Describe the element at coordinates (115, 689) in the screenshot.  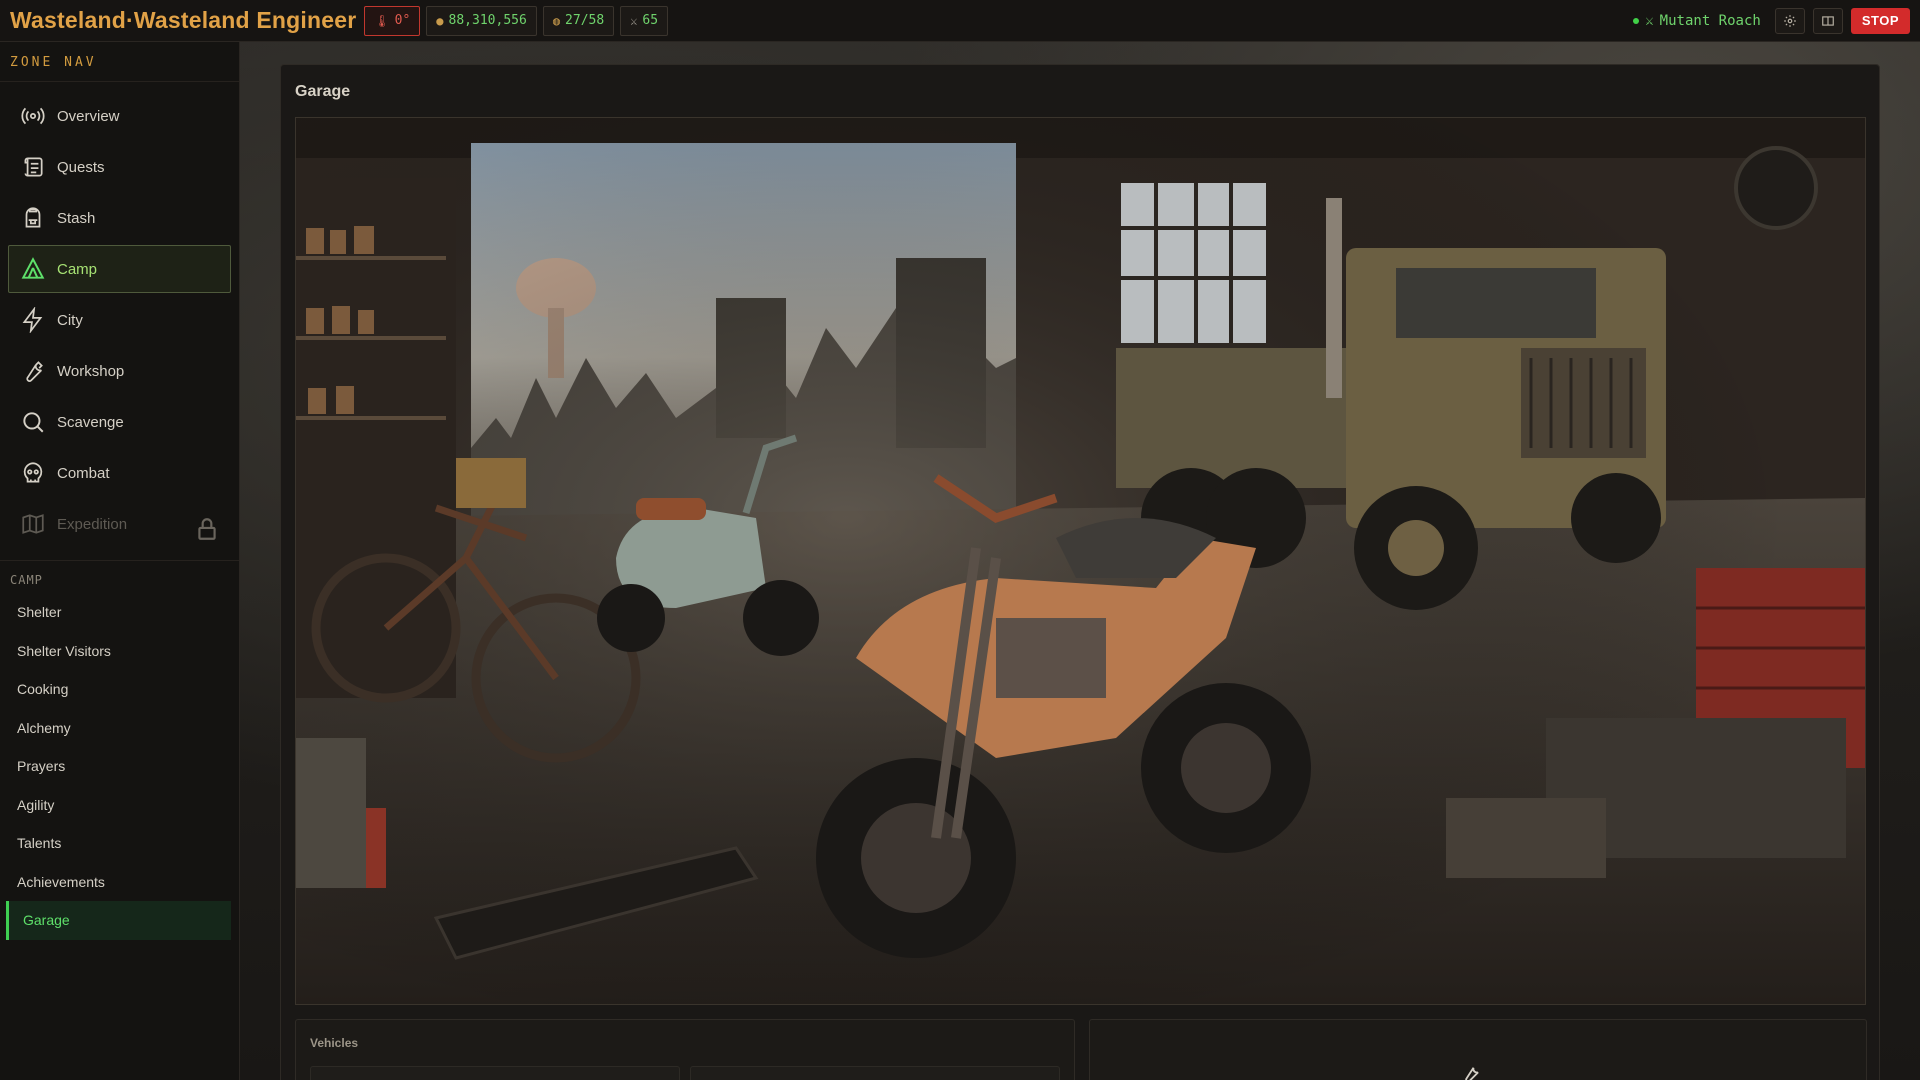
I see `camp-item-cooking: Cooking` at that location.